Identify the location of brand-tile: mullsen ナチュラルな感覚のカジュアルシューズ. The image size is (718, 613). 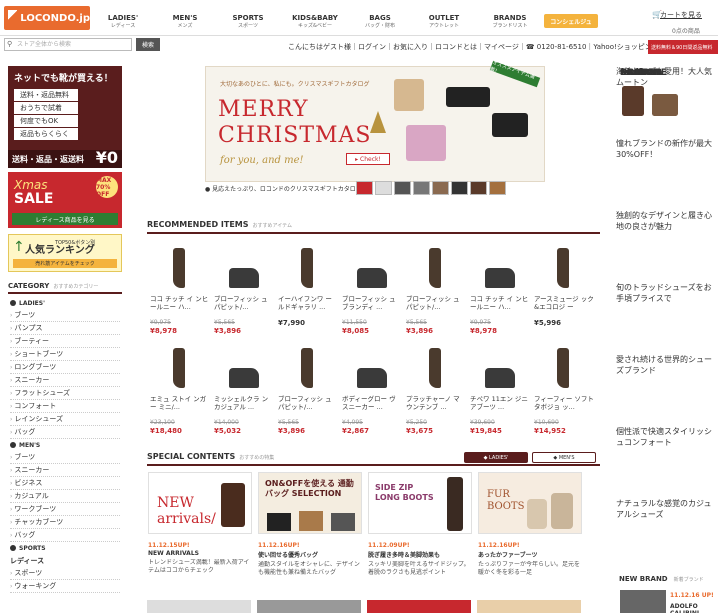
(667, 319).